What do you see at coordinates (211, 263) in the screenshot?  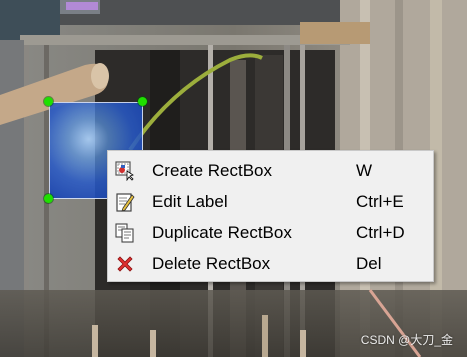 I see `menu-item-label: Delete RectBox` at bounding box center [211, 263].